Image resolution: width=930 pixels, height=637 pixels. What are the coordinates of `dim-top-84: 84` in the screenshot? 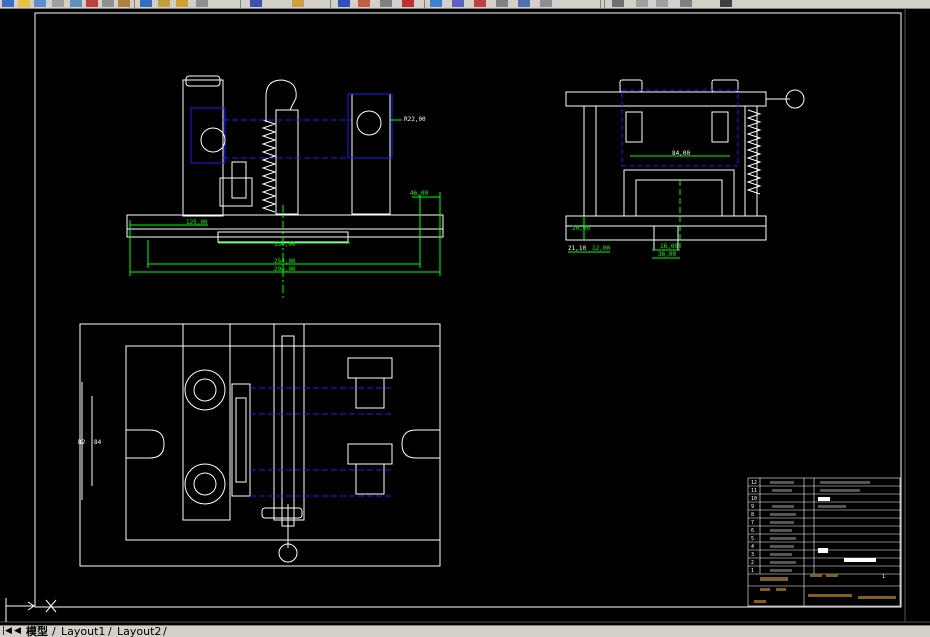 It's located at (98, 442).